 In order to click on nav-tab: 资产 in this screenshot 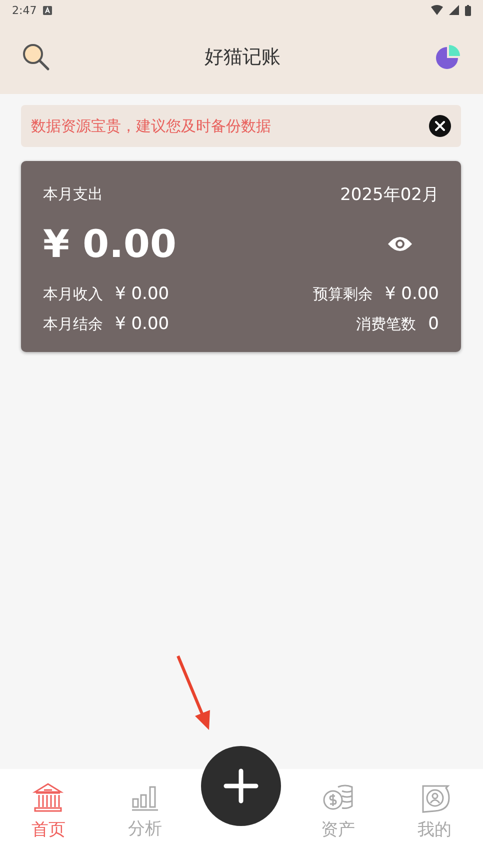, I will do `click(338, 811)`.